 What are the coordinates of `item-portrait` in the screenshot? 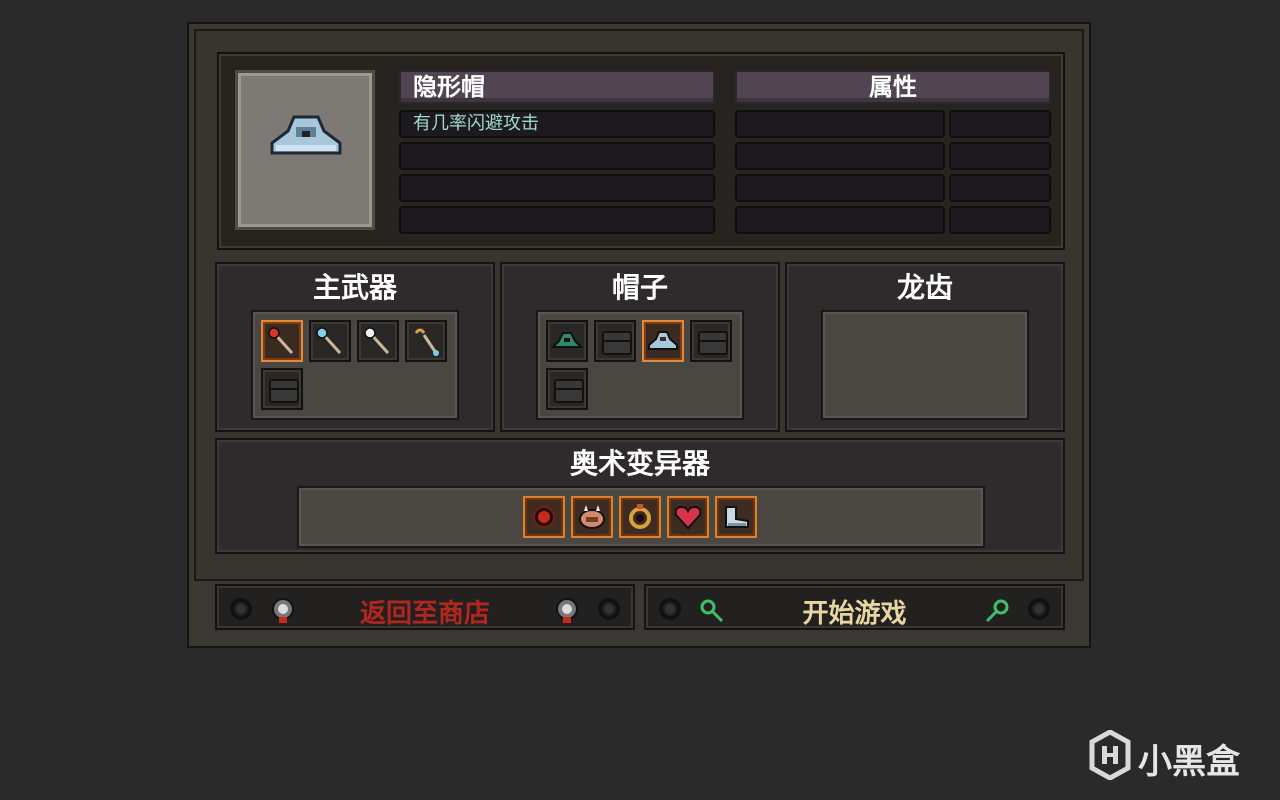 It's located at (305, 150).